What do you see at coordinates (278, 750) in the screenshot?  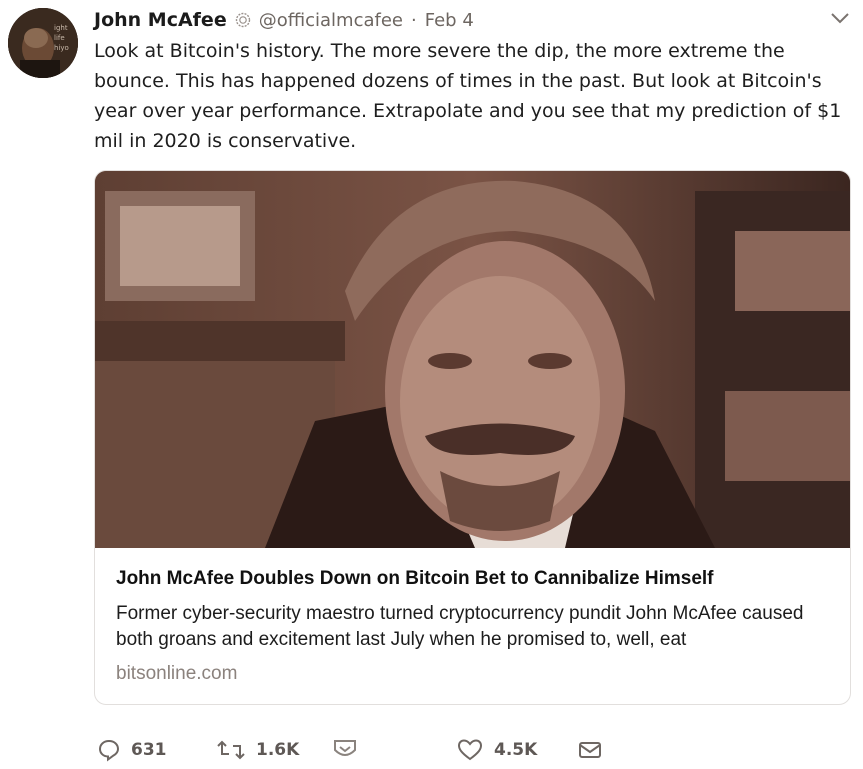 I see `retweet-count: 1.6K` at bounding box center [278, 750].